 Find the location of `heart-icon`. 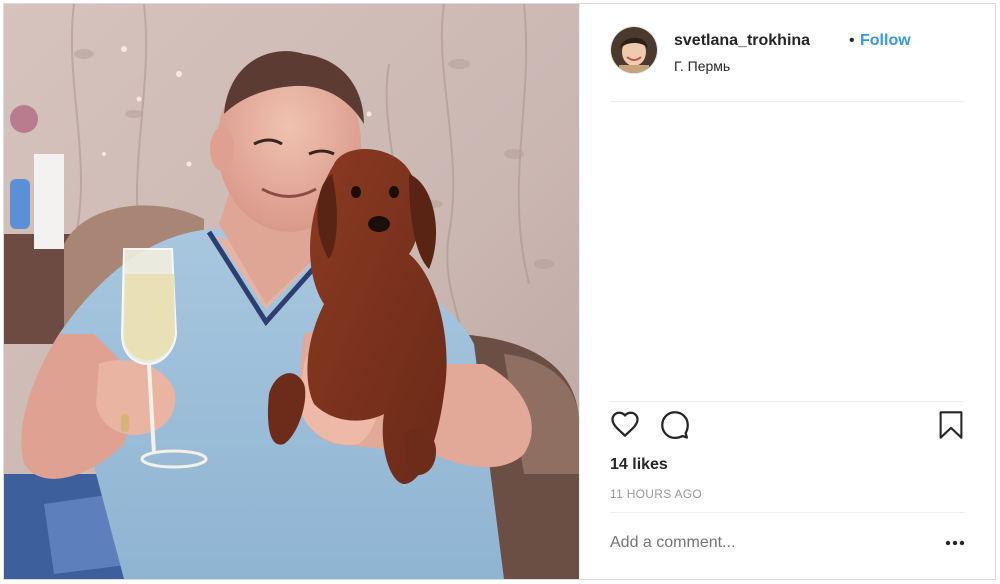

heart-icon is located at coordinates (626, 426).